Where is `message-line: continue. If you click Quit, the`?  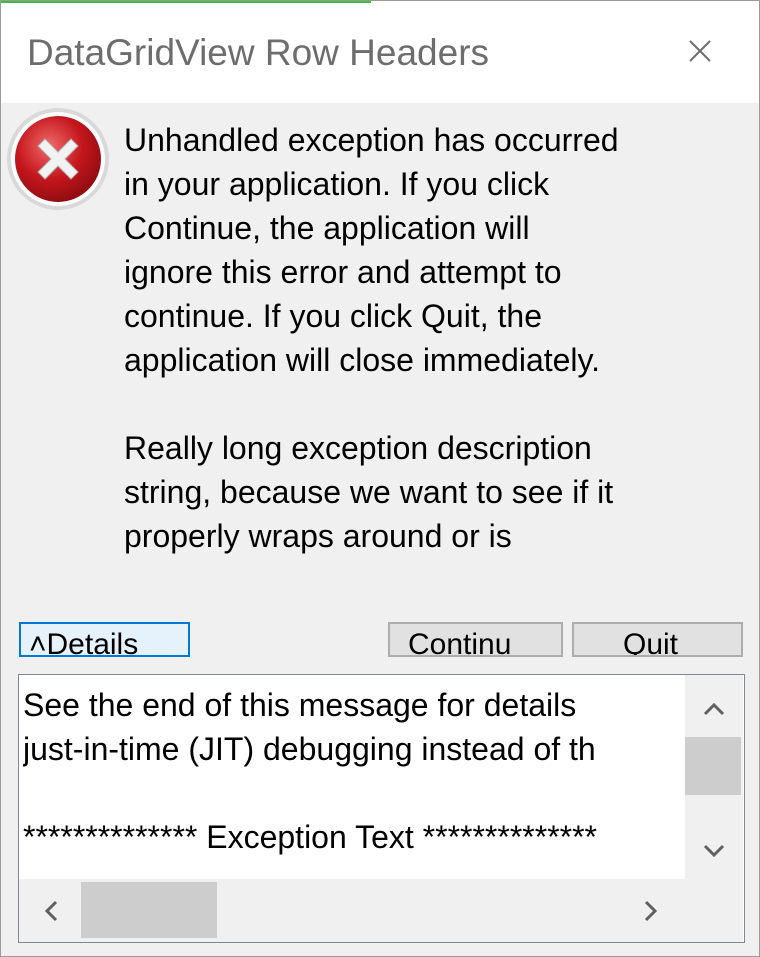 message-line: continue. If you click Quit, the is located at coordinates (333, 316).